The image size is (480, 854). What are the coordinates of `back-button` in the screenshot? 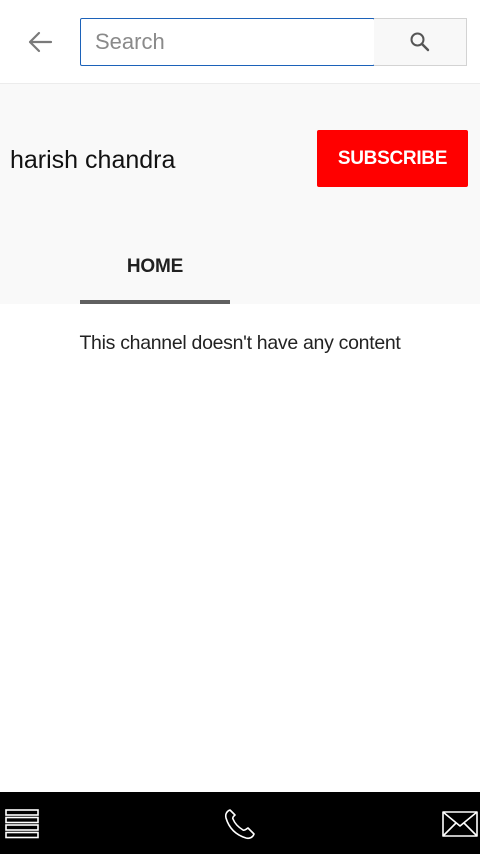 It's located at (40, 42).